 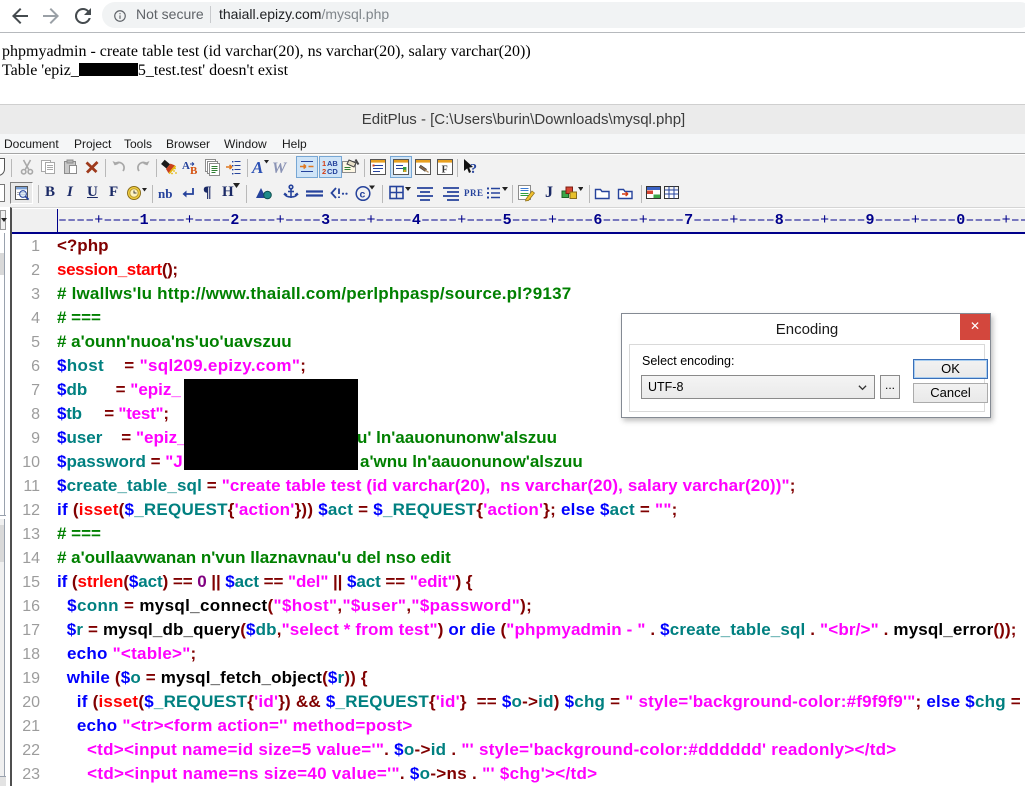 I want to click on svg-text: W, so click(x=280, y=168).